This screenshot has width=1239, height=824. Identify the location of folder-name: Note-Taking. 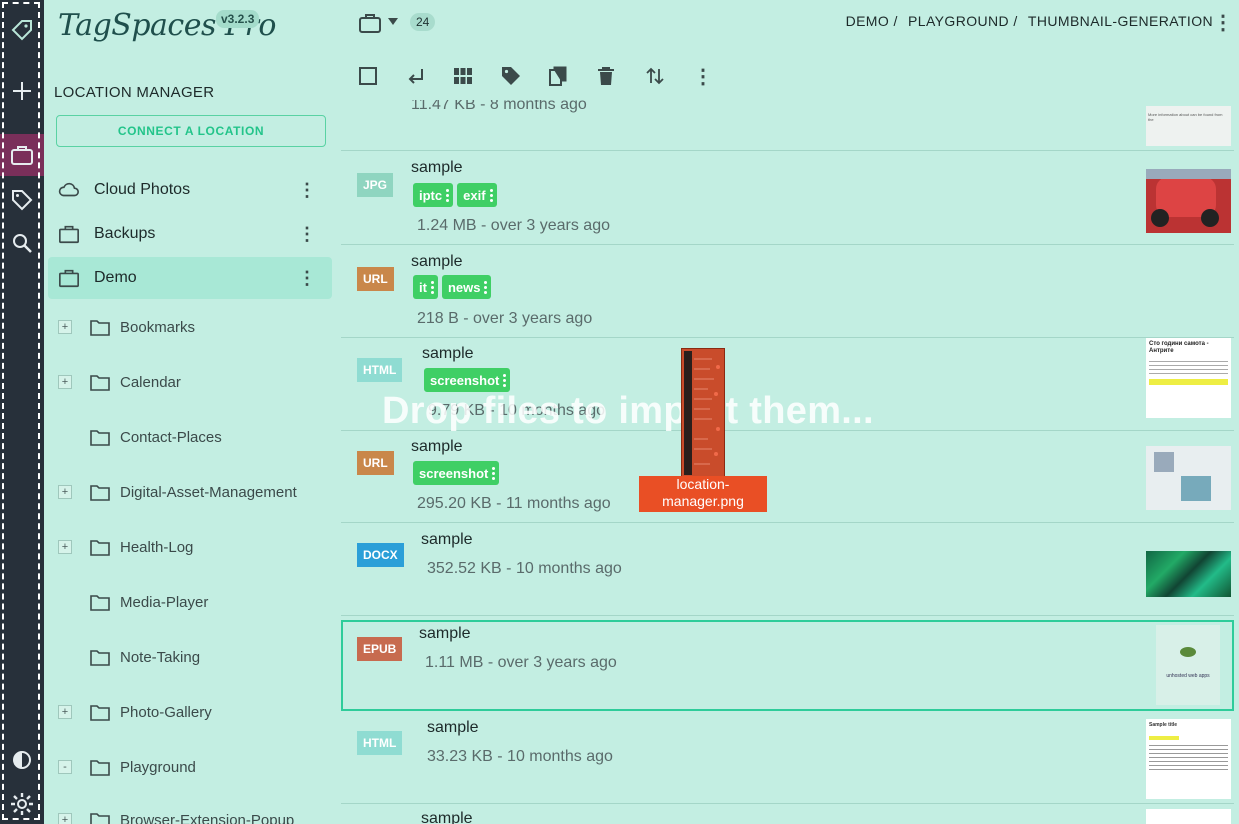
(160, 657).